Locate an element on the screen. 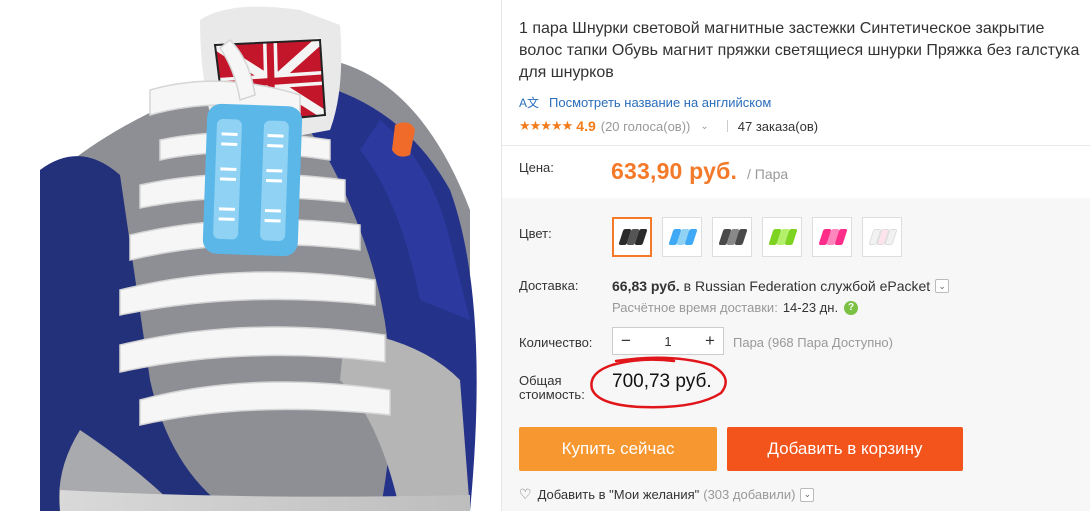  delivery-estimate: Расчётное время доставки: 14-23 дн. ? is located at coordinates (735, 307).